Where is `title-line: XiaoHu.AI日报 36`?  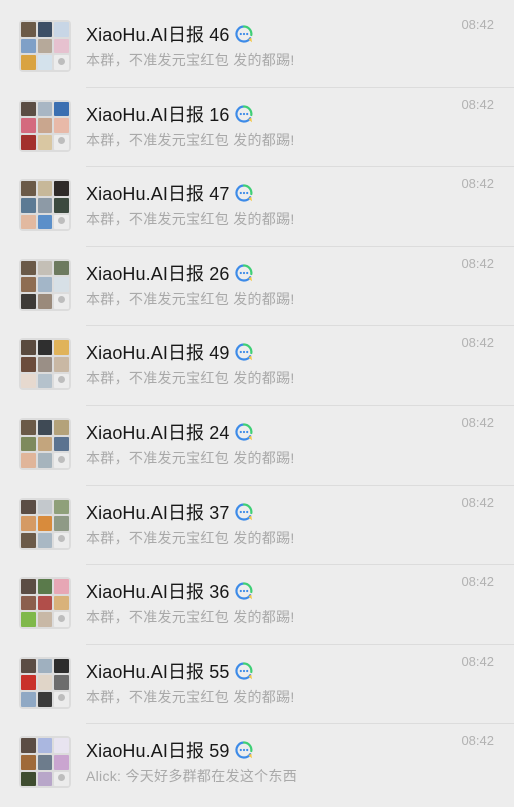
title-line: XiaoHu.AI日报 36 is located at coordinates (291, 591).